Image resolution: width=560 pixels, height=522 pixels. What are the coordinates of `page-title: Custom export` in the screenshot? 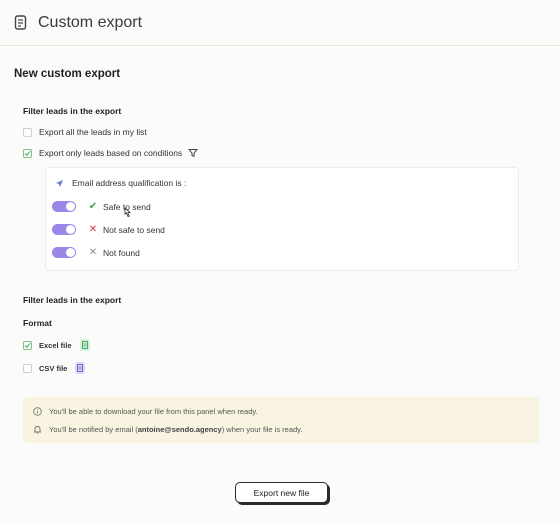 It's located at (90, 22).